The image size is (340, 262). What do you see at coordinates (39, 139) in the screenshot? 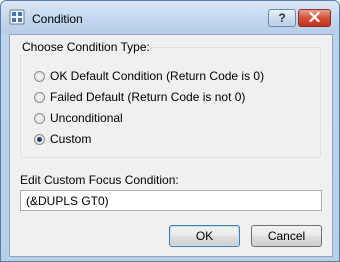
I see `radio-button-selected` at bounding box center [39, 139].